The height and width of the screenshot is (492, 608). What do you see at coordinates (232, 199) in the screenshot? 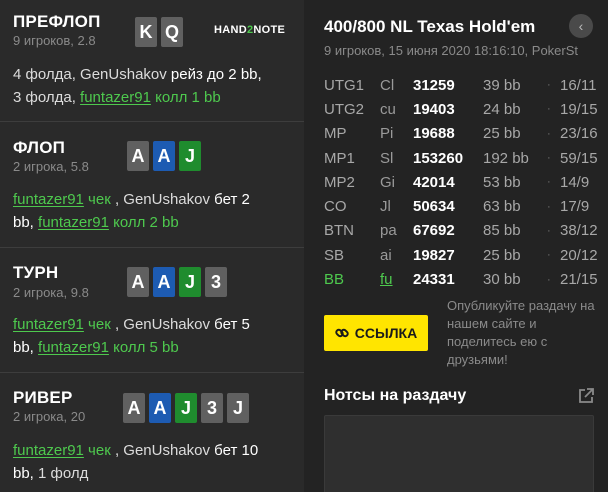
I see `action-text: бет 2` at bounding box center [232, 199].